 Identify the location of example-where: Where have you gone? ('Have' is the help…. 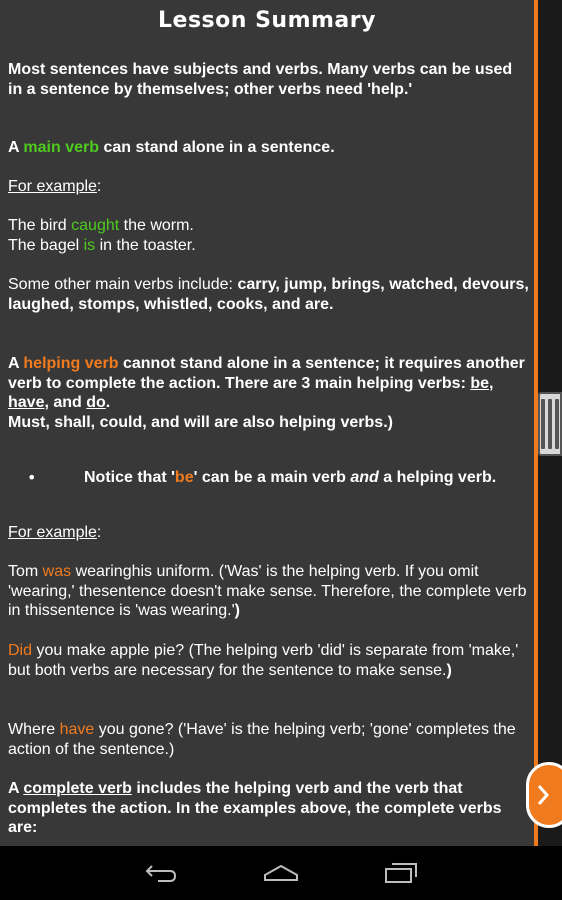
(269, 739).